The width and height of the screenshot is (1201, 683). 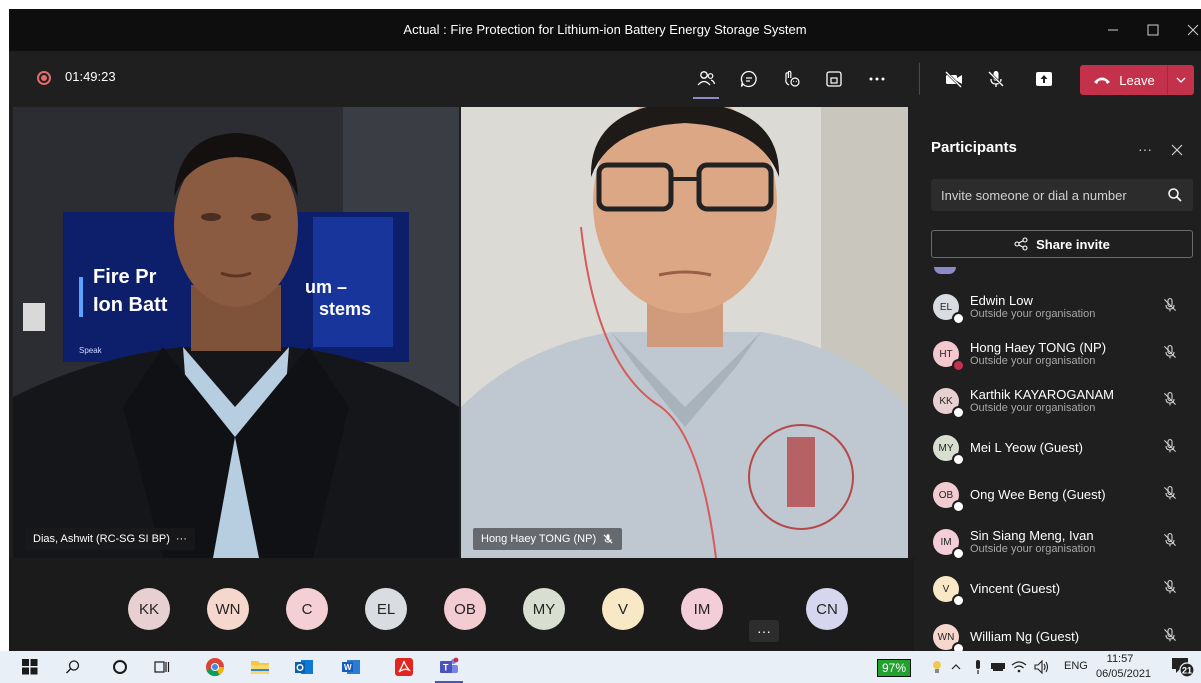 What do you see at coordinates (974, 147) in the screenshot?
I see `panel-title: Participants` at bounding box center [974, 147].